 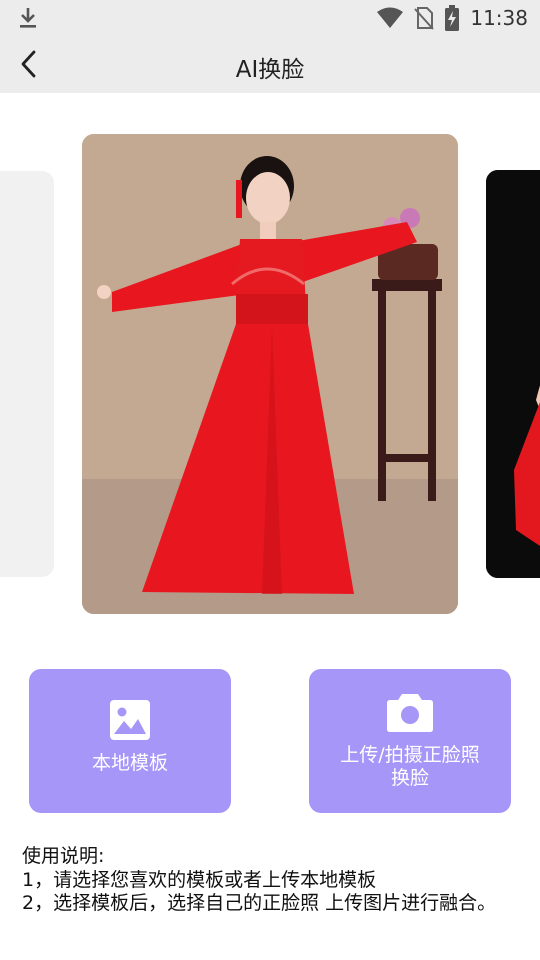 I want to click on template-card-next, so click(x=513, y=374).